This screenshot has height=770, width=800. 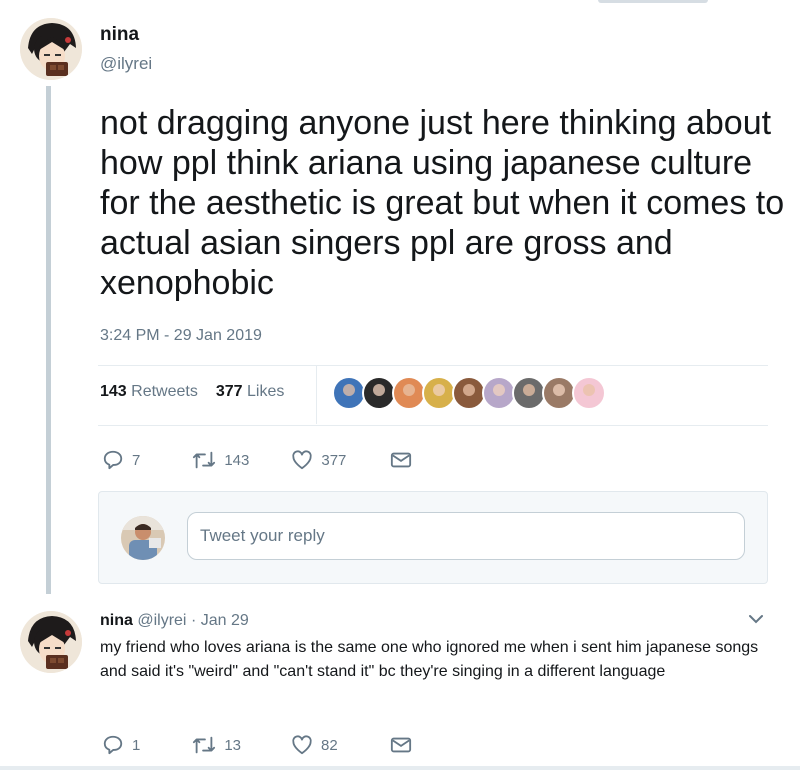 I want to click on thread-line, so click(x=48, y=340).